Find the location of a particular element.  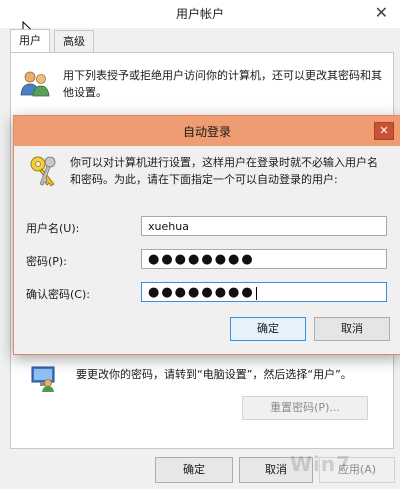

dialog-cancel-button: 取消 is located at coordinates (352, 329).